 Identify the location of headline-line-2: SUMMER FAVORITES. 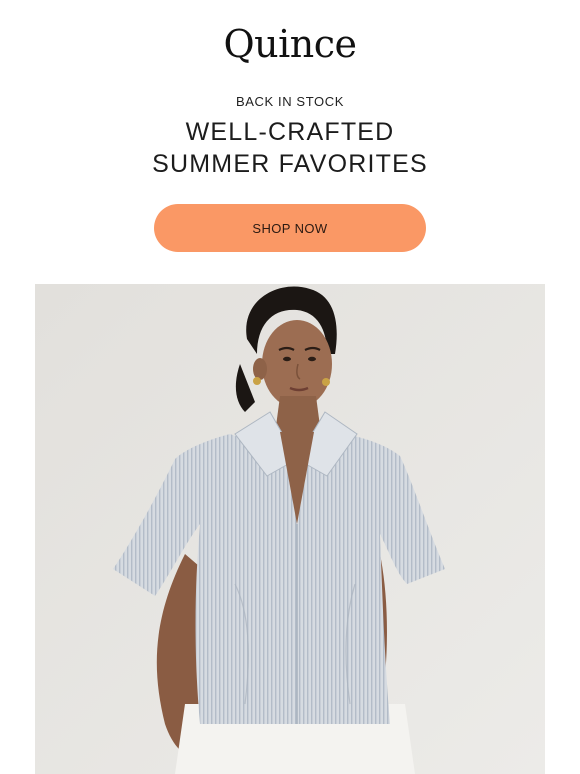
(290, 164).